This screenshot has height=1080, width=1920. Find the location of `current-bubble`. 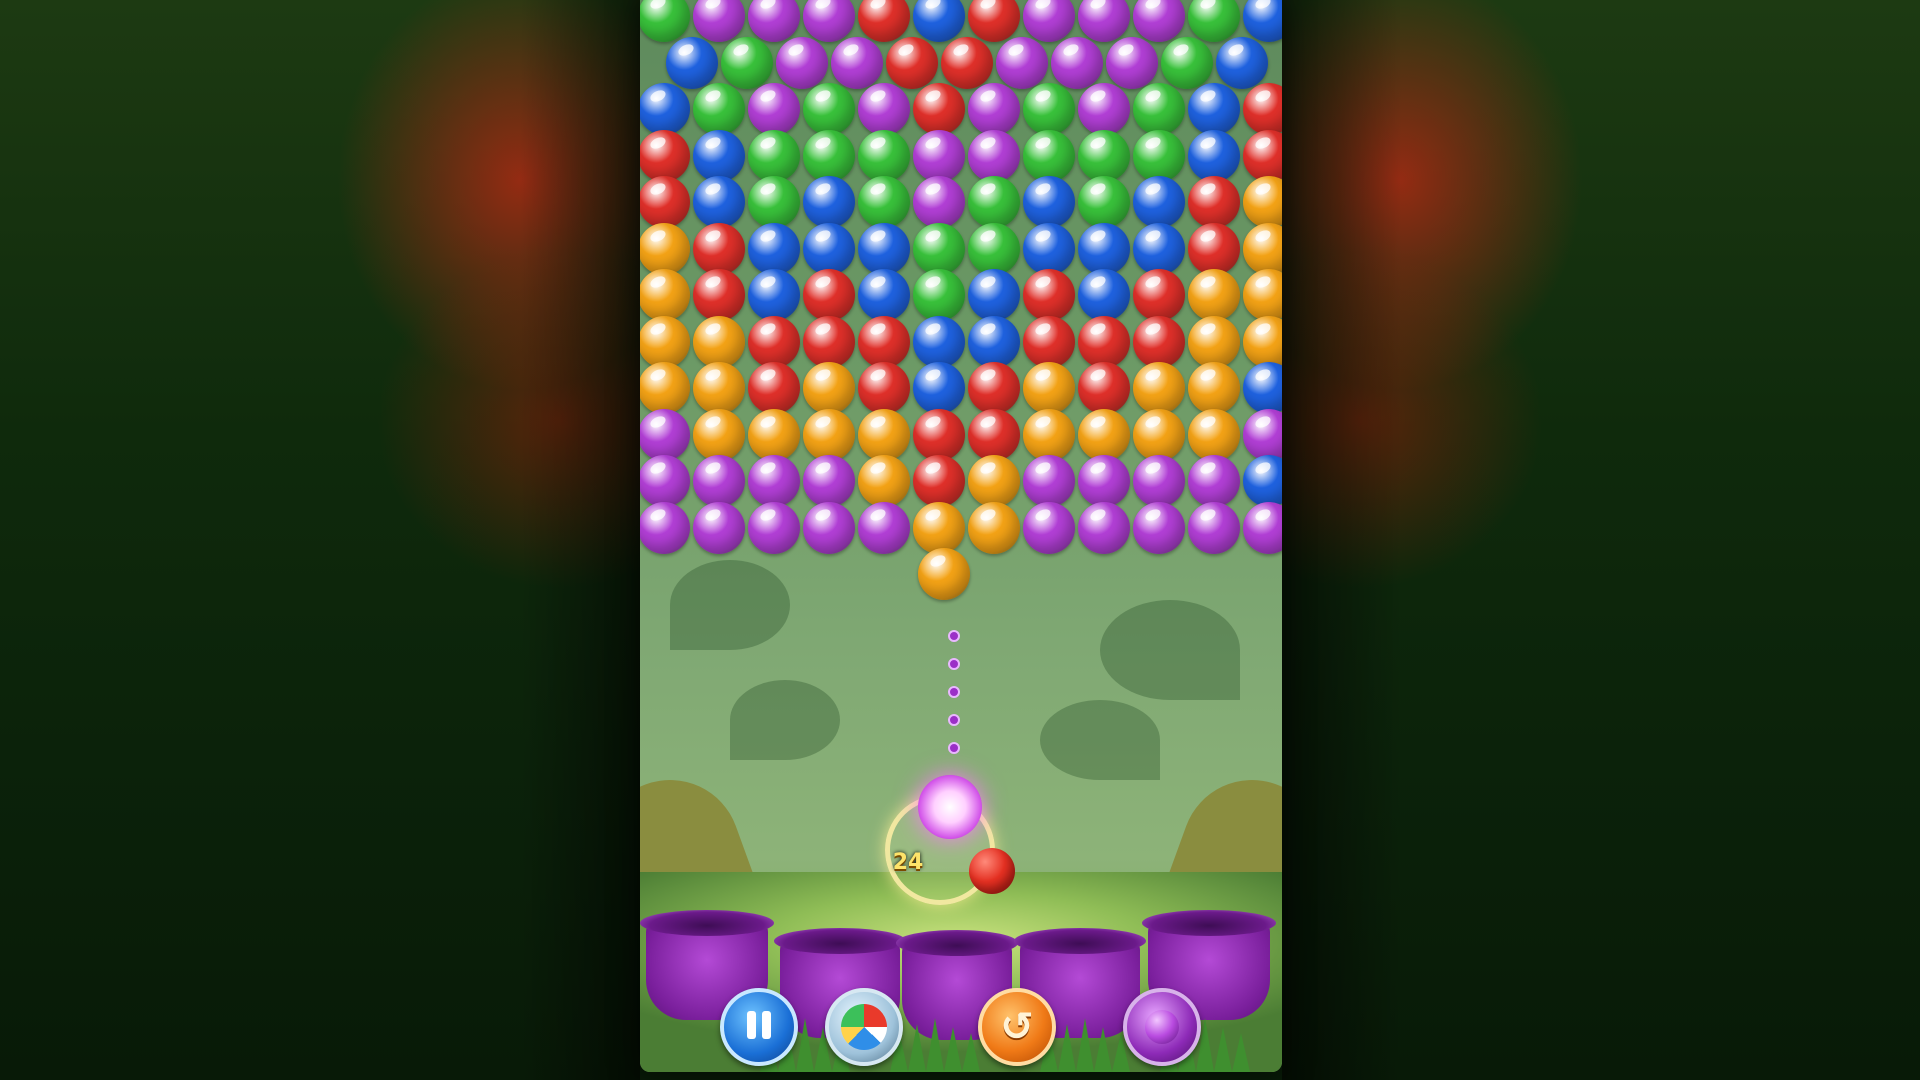

current-bubble is located at coordinates (950, 807).